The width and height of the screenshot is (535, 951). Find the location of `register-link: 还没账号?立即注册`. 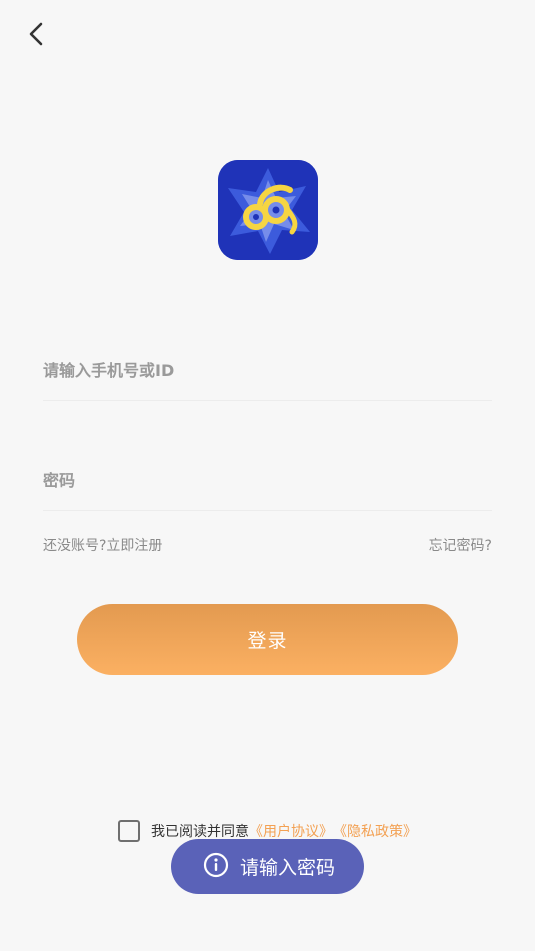

register-link: 还没账号?立即注册 is located at coordinates (102, 545).